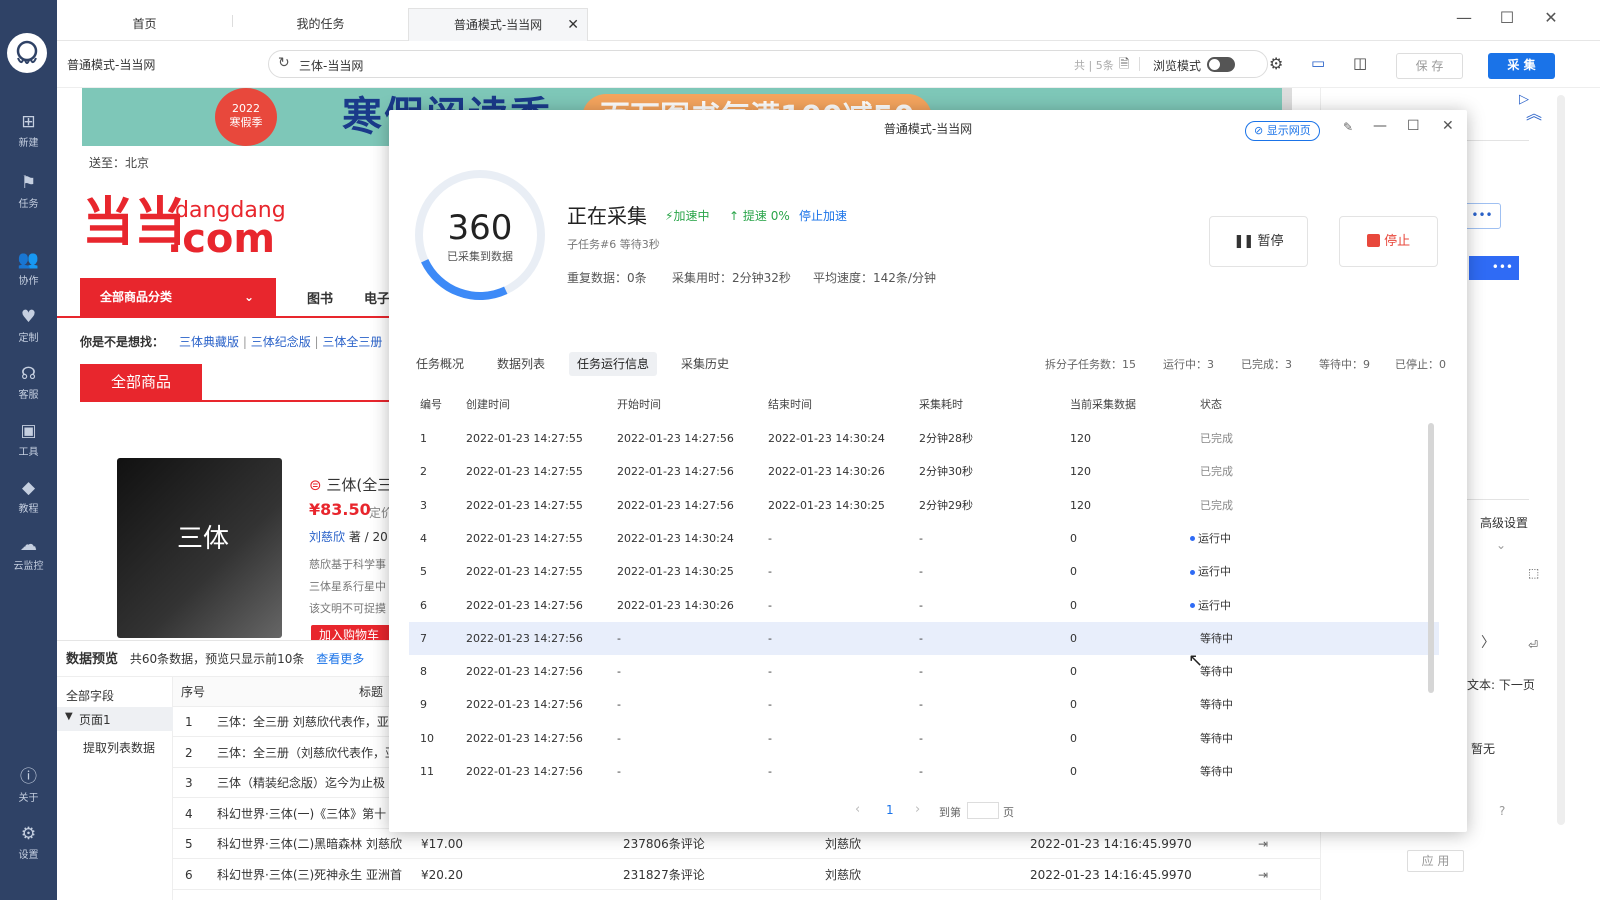 This screenshot has width=1600, height=900. Describe the element at coordinates (524, 771) in the screenshot. I see `cell-created: 2022-01-23 14:27:56` at that location.